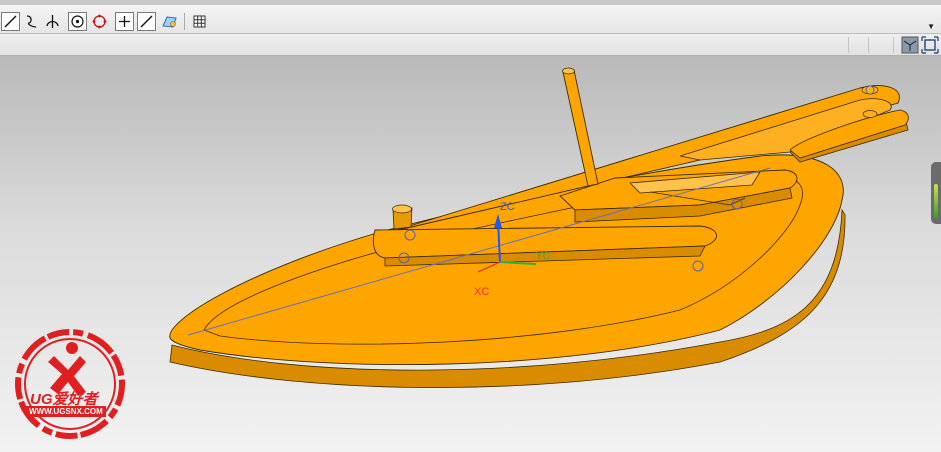  Describe the element at coordinates (931, 26) in the screenshot. I see `toolbar-overflow-arrow-icon: ▼` at that location.